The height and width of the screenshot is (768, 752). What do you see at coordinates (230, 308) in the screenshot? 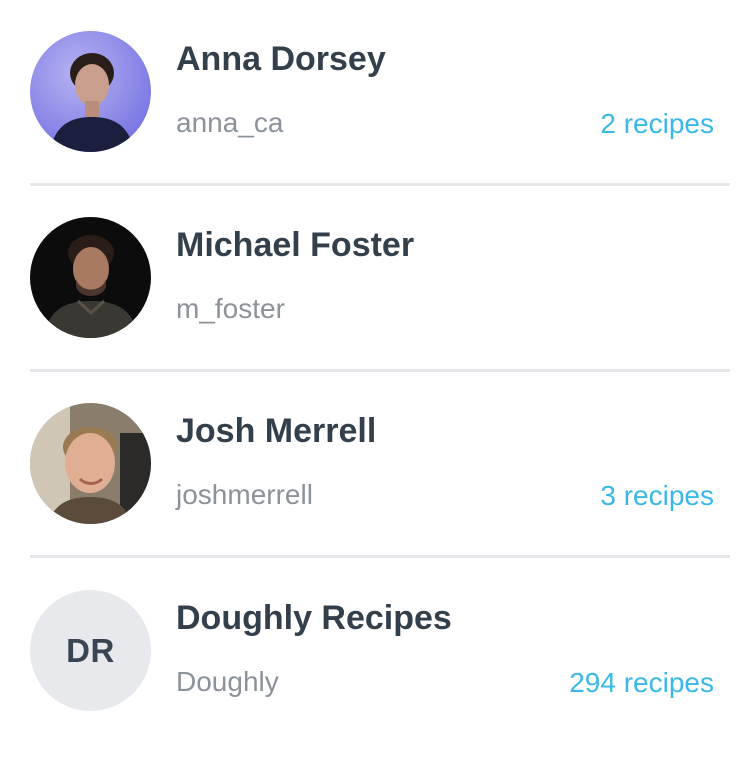
I see `user-handle: m_foster` at bounding box center [230, 308].